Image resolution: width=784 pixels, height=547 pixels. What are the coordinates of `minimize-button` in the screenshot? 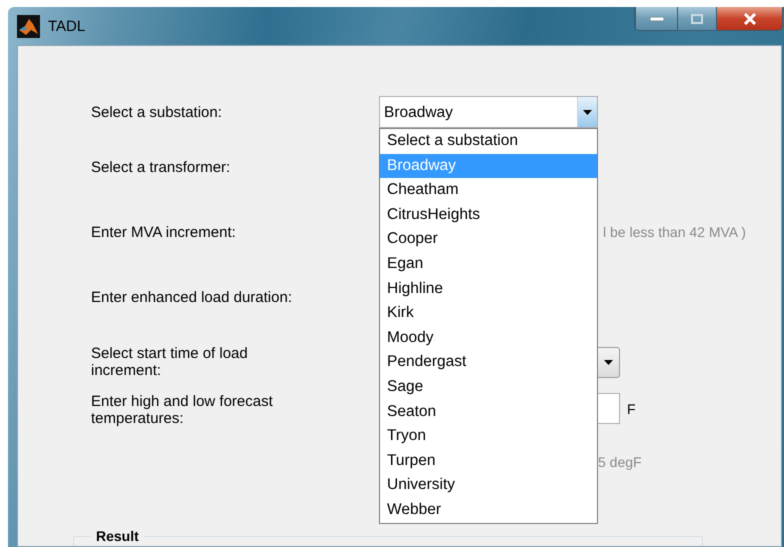 It's located at (656, 18).